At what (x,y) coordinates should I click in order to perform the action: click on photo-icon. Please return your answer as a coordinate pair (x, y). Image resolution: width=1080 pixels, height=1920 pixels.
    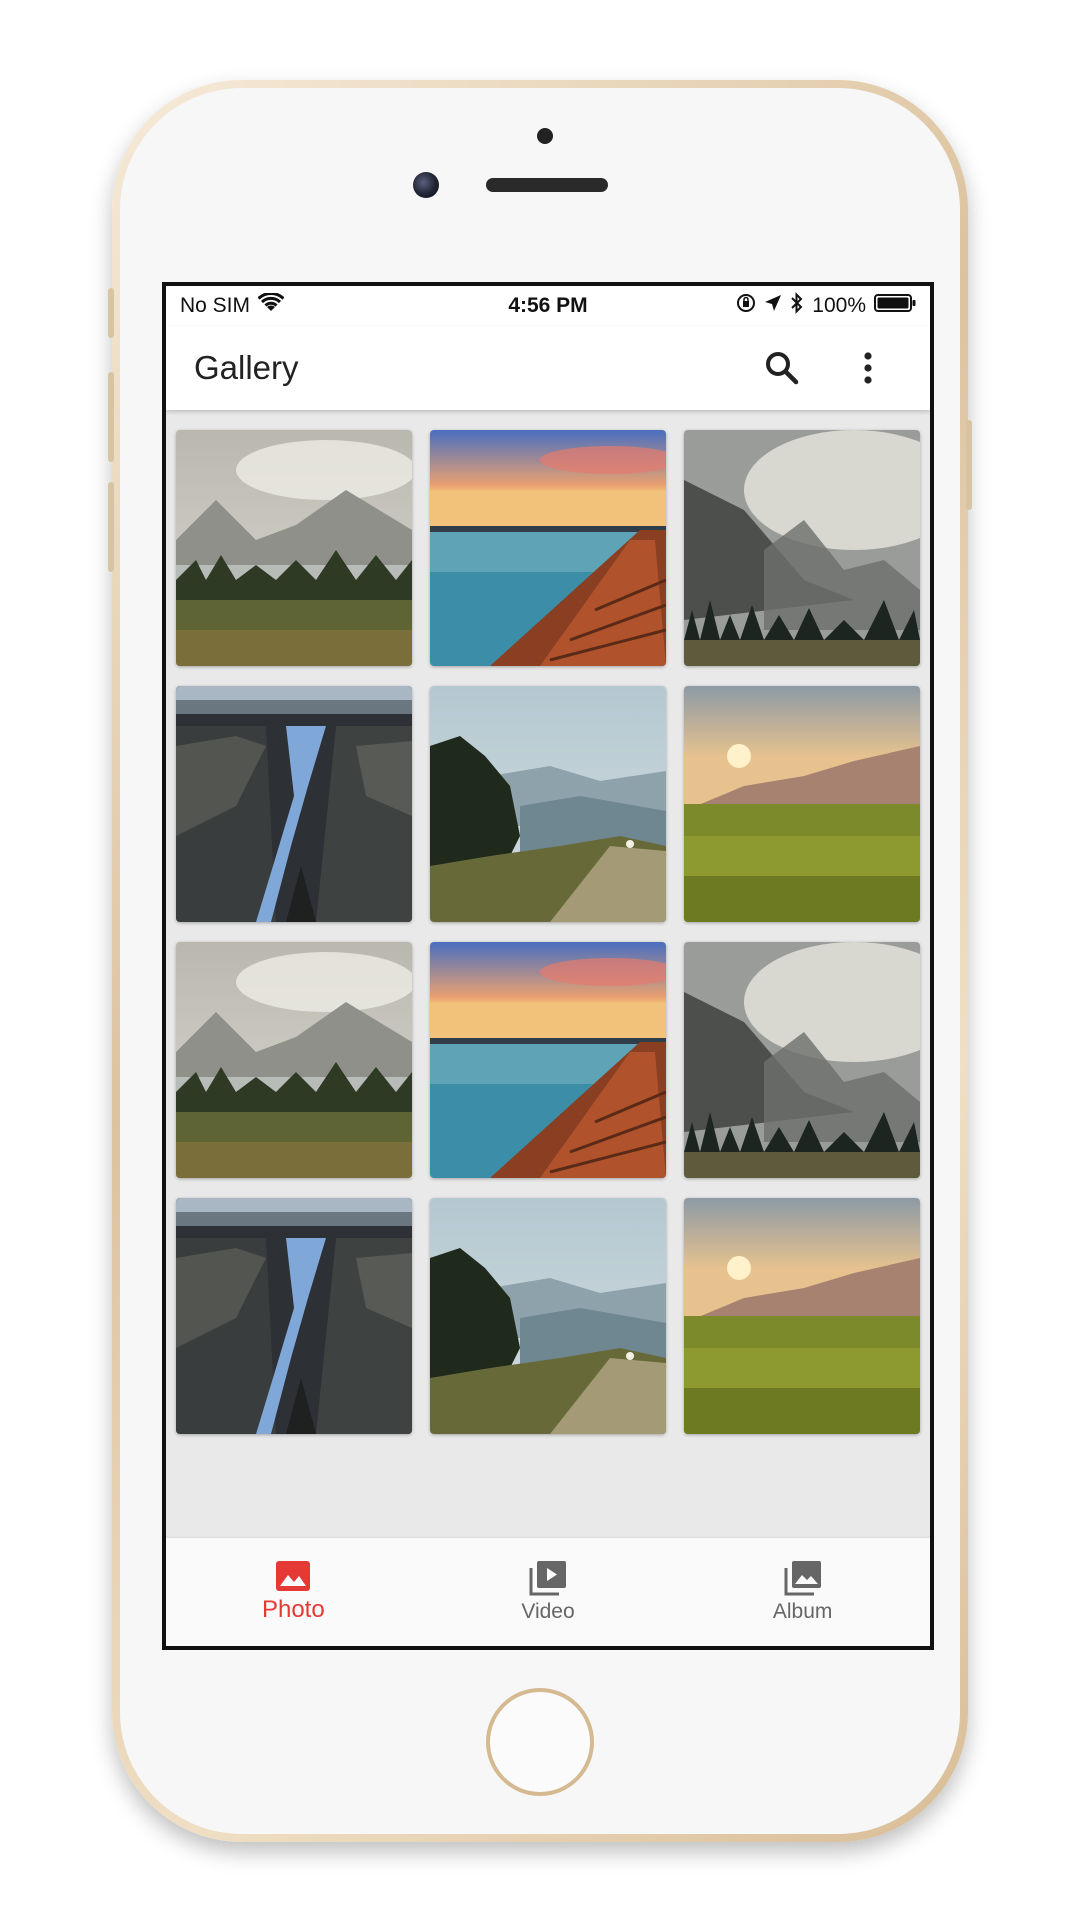
    Looking at the image, I should click on (293, 1576).